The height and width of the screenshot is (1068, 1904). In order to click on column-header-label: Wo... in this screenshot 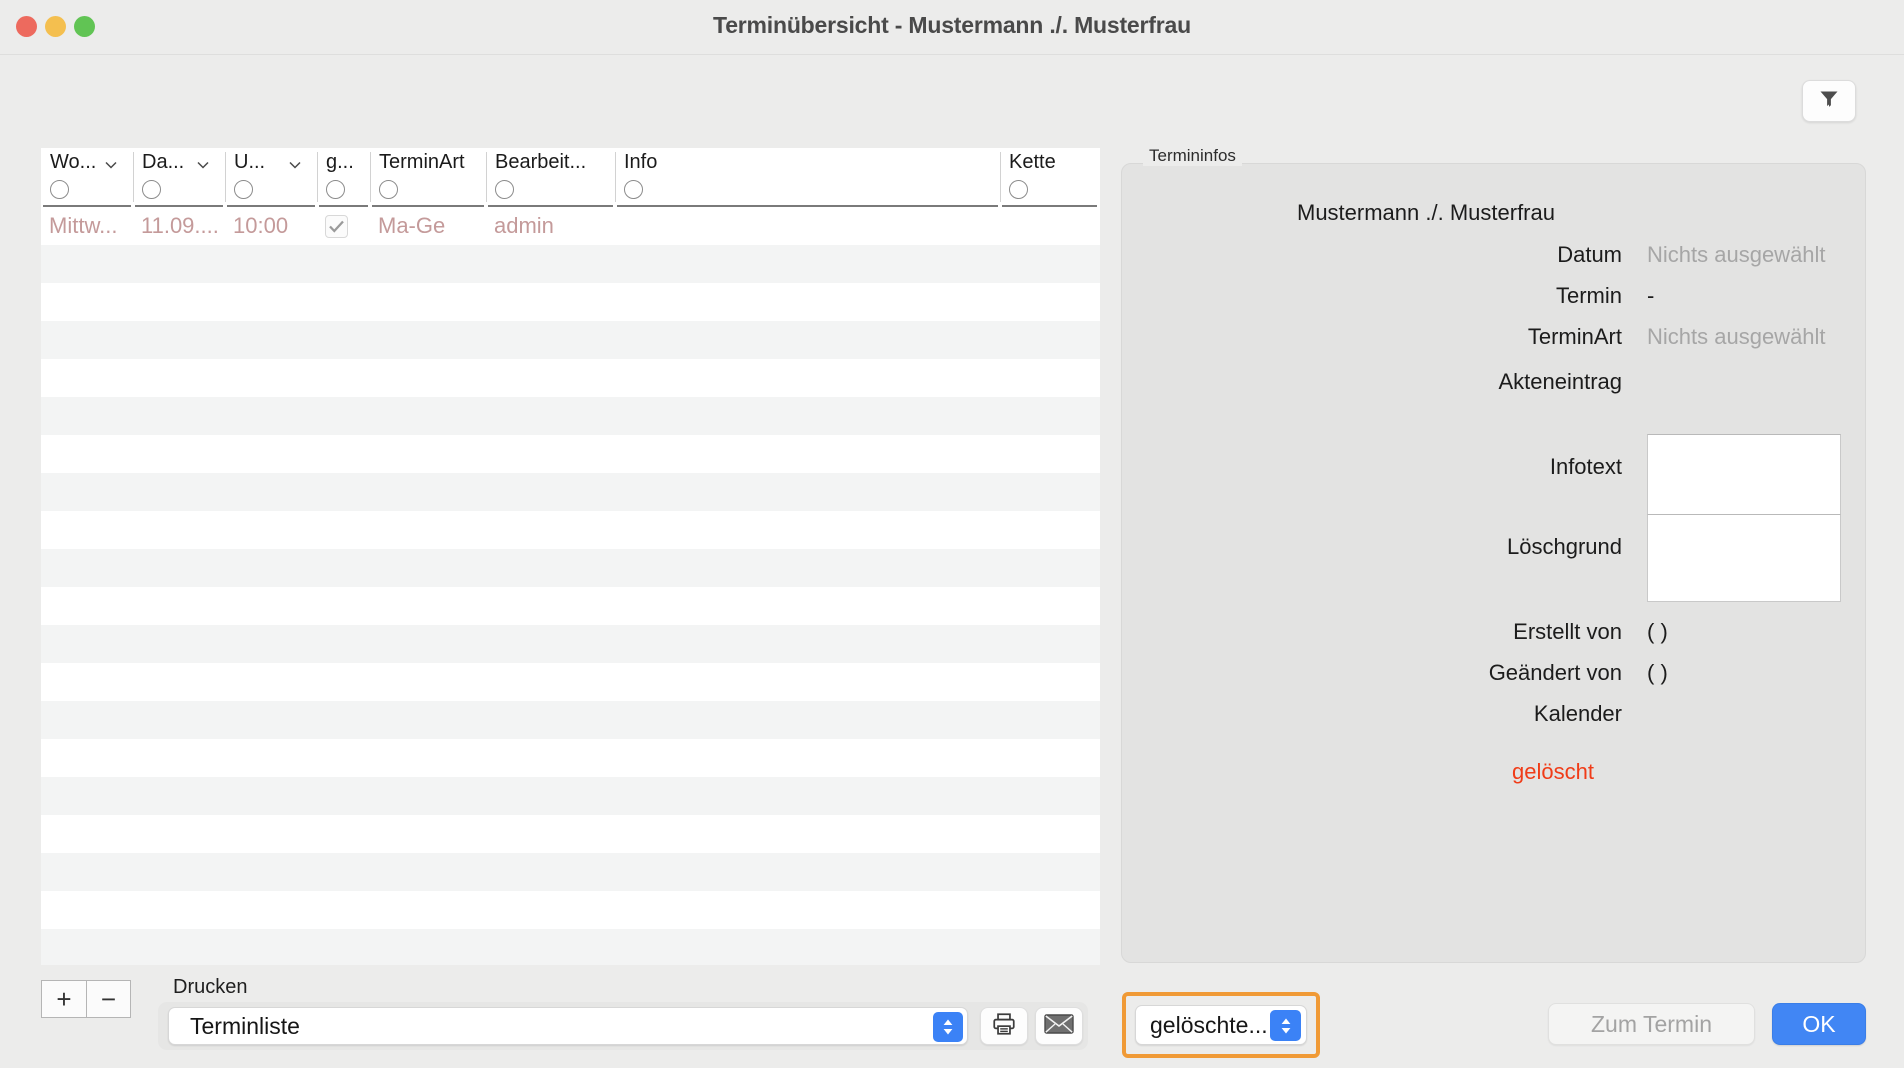, I will do `click(73, 162)`.